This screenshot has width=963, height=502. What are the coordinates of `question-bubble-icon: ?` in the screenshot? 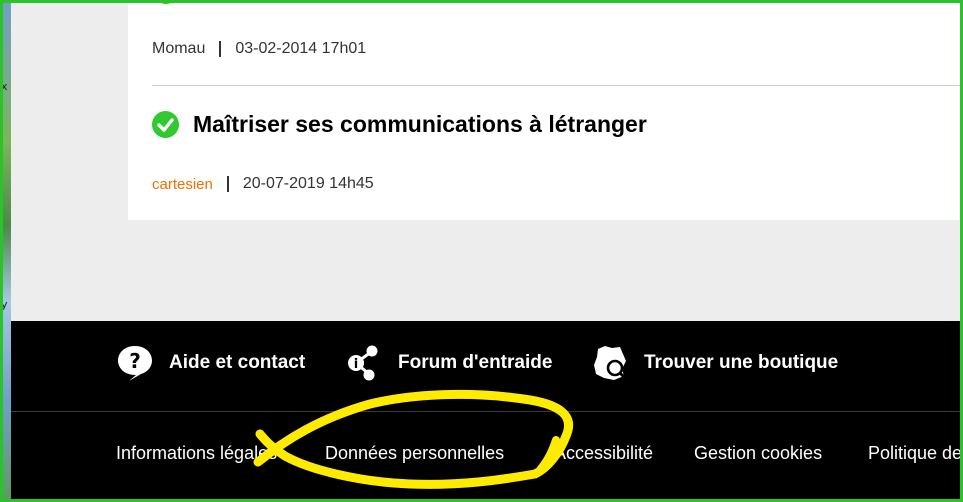 It's located at (135, 363).